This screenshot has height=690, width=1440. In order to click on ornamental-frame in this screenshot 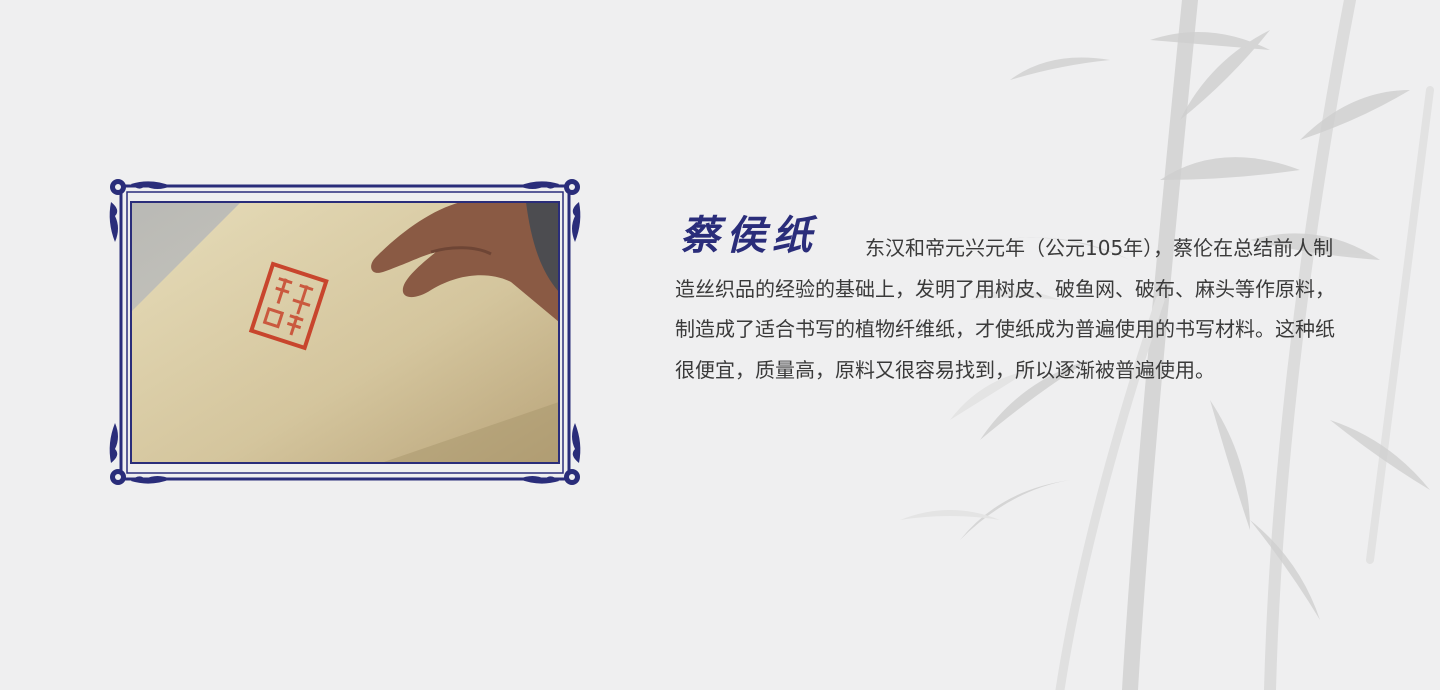, I will do `click(345, 332)`.